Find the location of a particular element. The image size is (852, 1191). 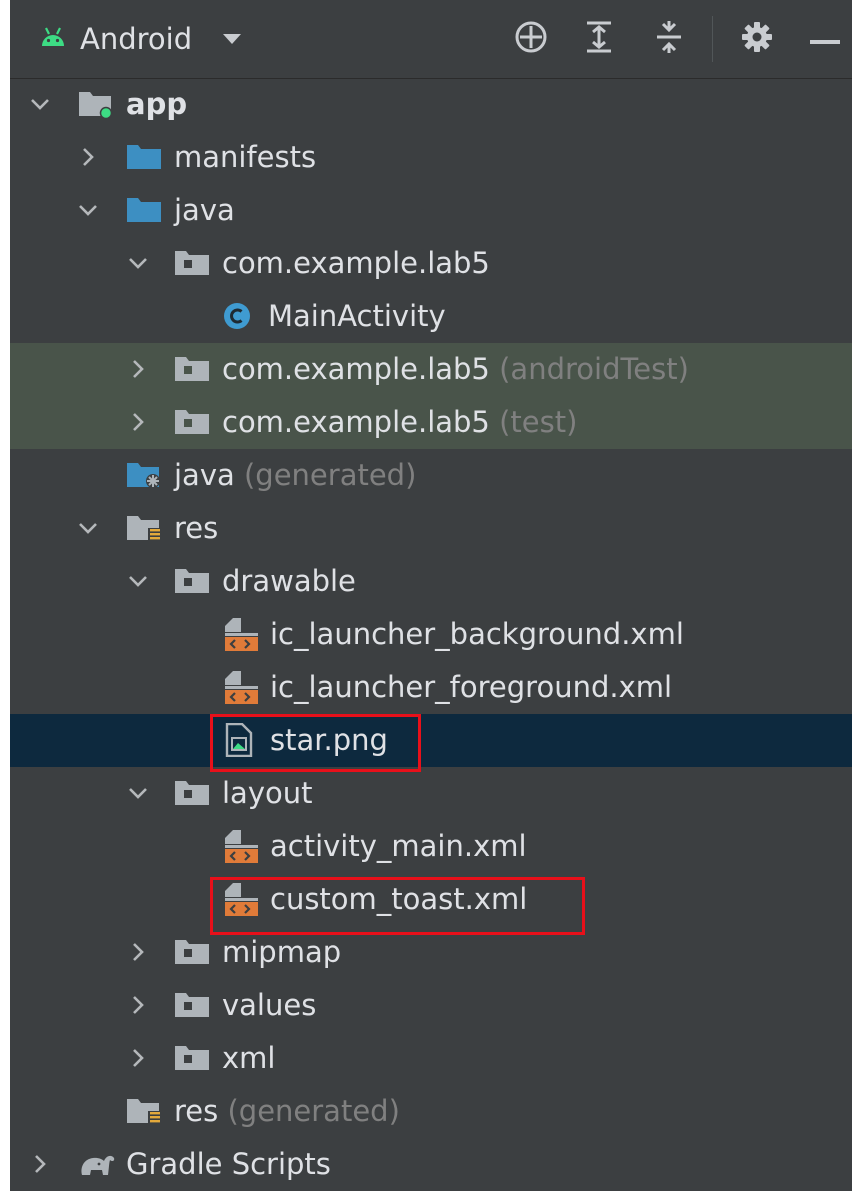

source-folder-icon is located at coordinates (143, 210).